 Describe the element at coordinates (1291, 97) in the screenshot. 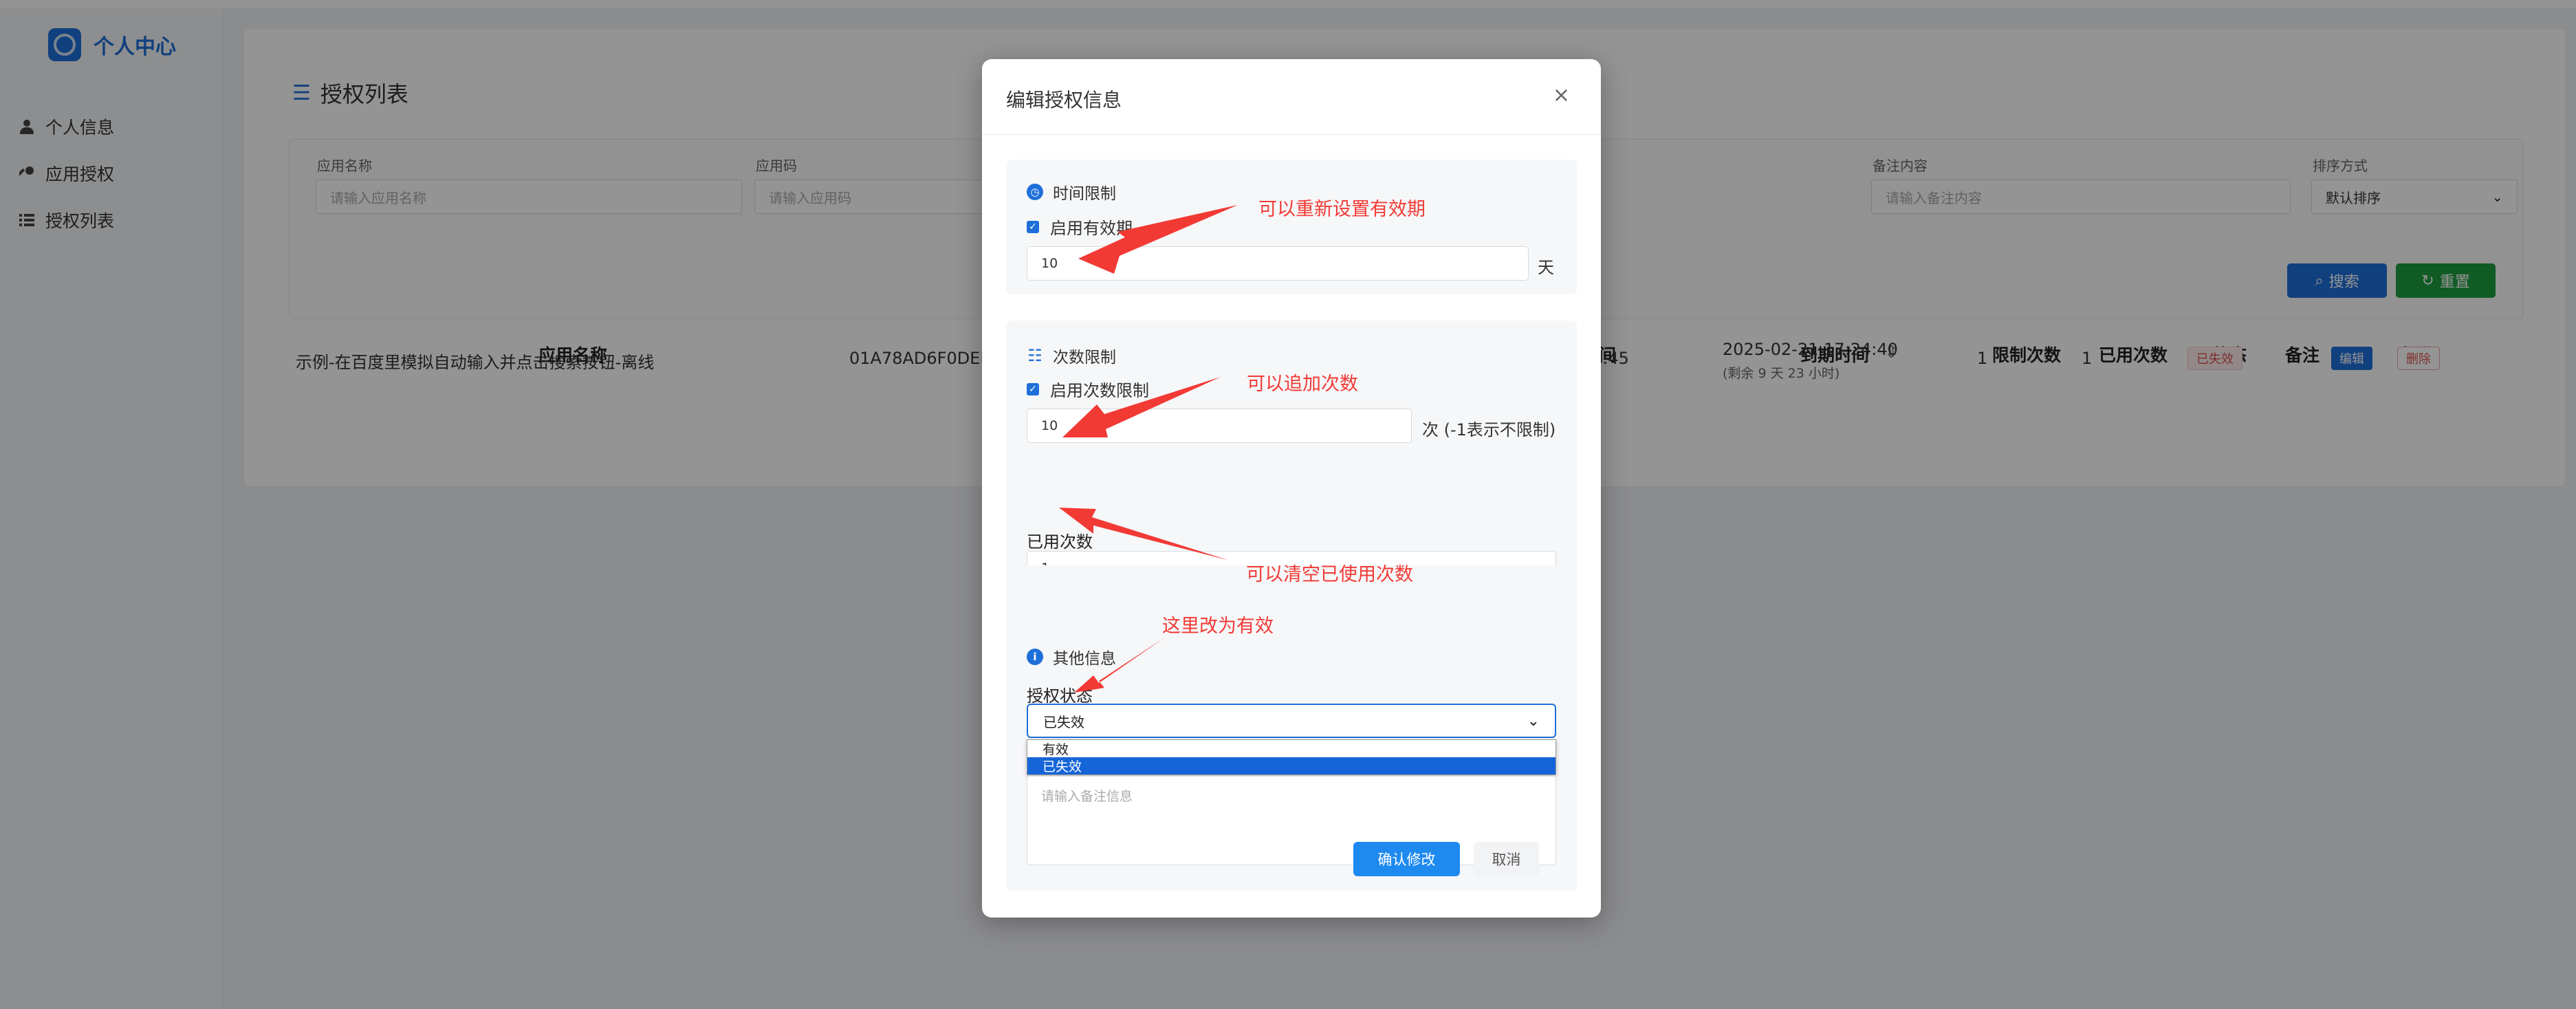

I see `modal-header: 编辑授权信息 ×` at that location.